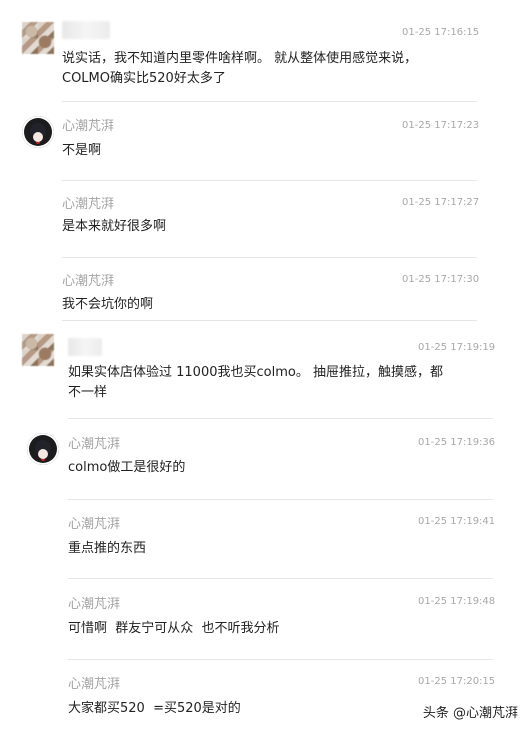  I want to click on timestamp: 01-25 17:19:48, so click(457, 601).